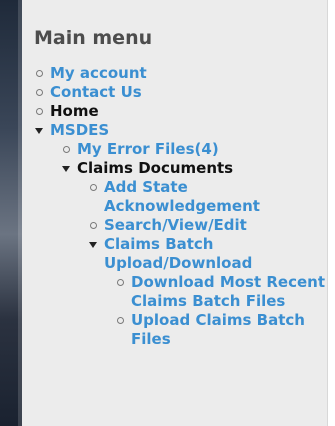  What do you see at coordinates (331, 213) in the screenshot?
I see `right-edge-border` at bounding box center [331, 213].